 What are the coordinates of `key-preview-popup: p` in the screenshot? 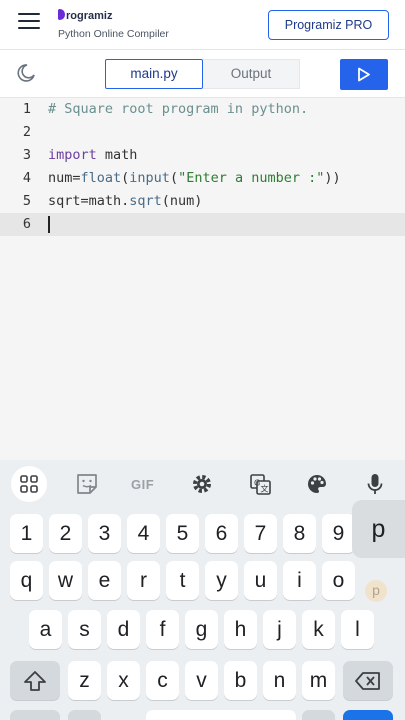 It's located at (378, 529).